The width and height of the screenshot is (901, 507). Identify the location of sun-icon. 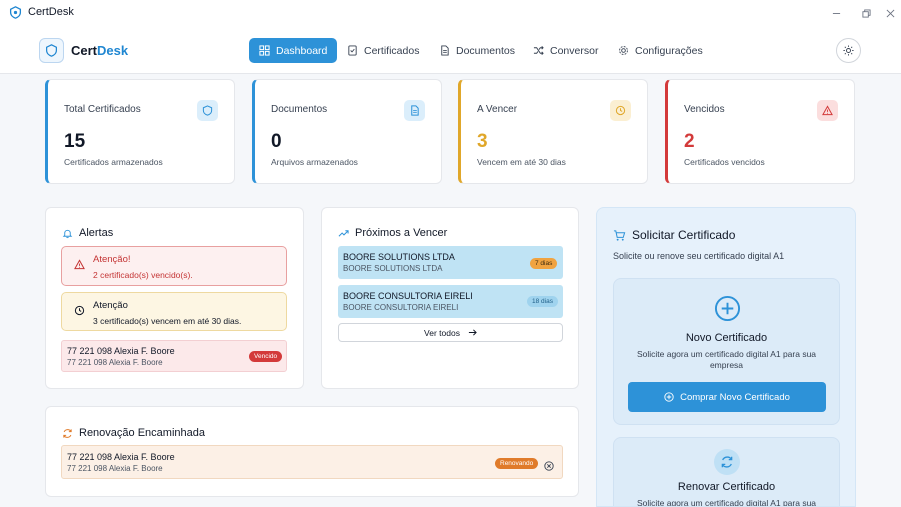
(848, 50).